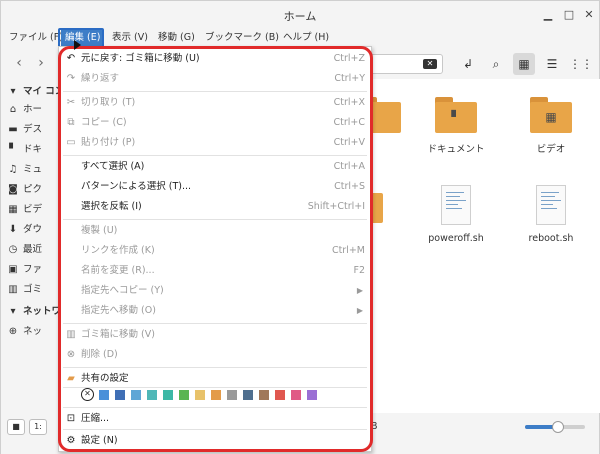 The height and width of the screenshot is (454, 600). Describe the element at coordinates (558, 427) in the screenshot. I see `zoom-slider-knob` at that location.